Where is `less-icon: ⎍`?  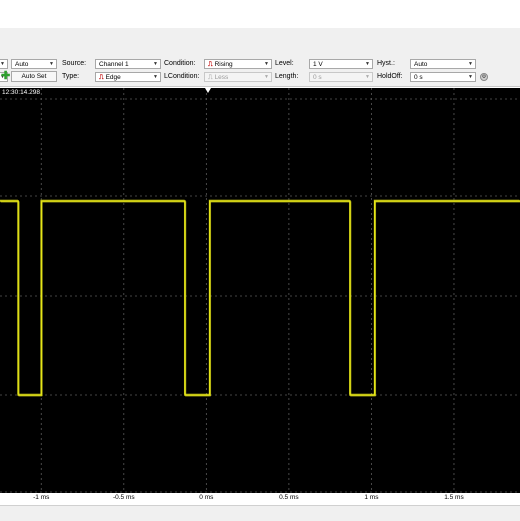 less-icon: ⎍ is located at coordinates (210, 77).